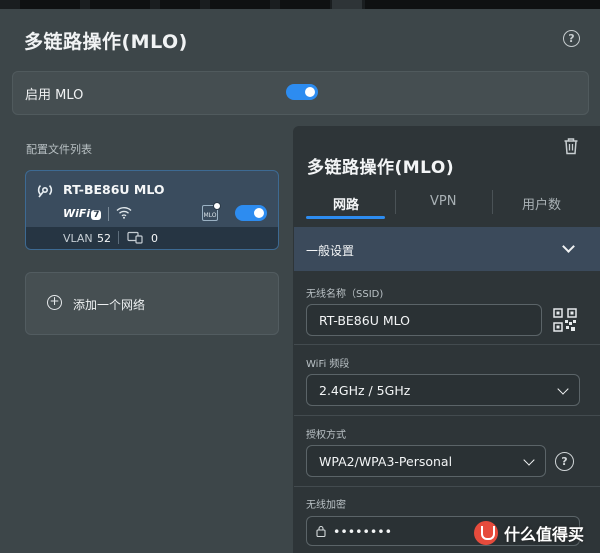  What do you see at coordinates (300, 4) in the screenshot?
I see `top-strip` at bounding box center [300, 4].